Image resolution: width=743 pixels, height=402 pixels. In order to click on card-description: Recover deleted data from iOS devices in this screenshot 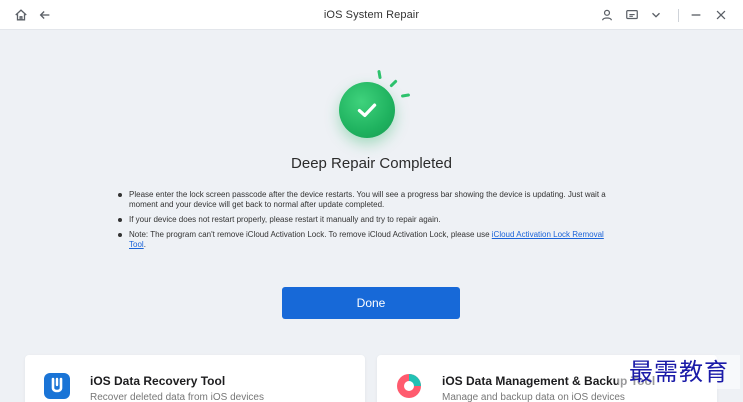, I will do `click(177, 397)`.